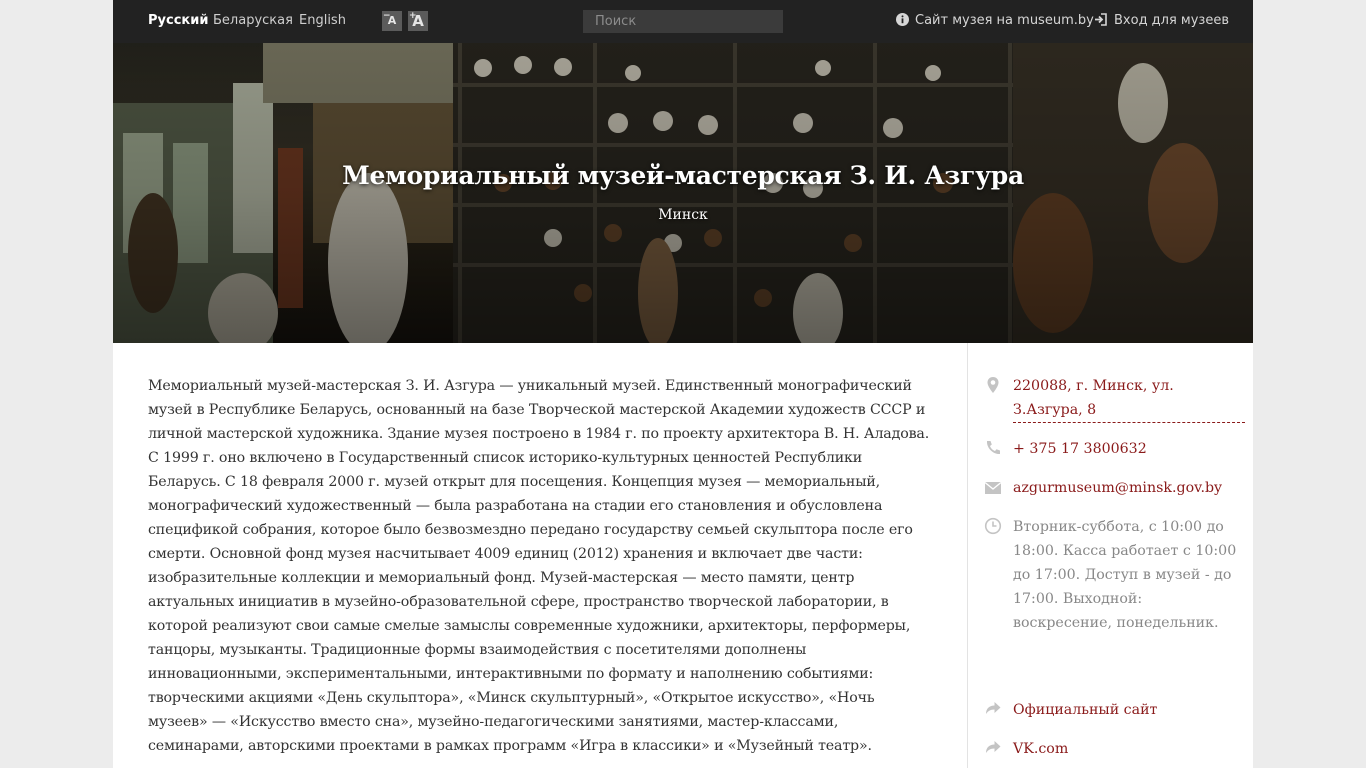 The width and height of the screenshot is (1366, 768). Describe the element at coordinates (418, 21) in the screenshot. I see `font-increase-button: + A` at that location.